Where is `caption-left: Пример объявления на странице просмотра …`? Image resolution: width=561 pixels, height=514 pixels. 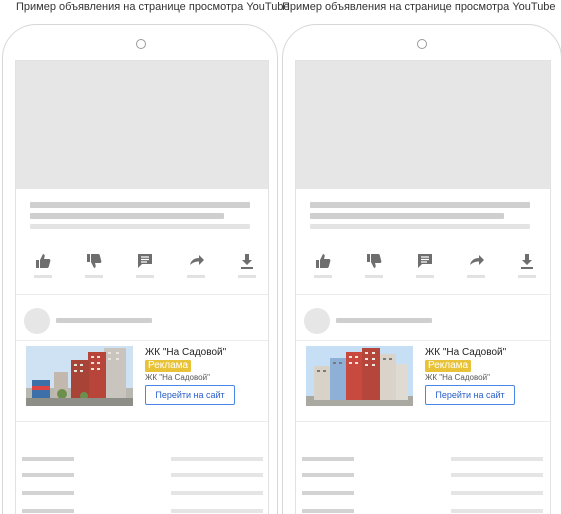
caption-left: Пример объявления на странице просмотра … is located at coordinates (153, 7).